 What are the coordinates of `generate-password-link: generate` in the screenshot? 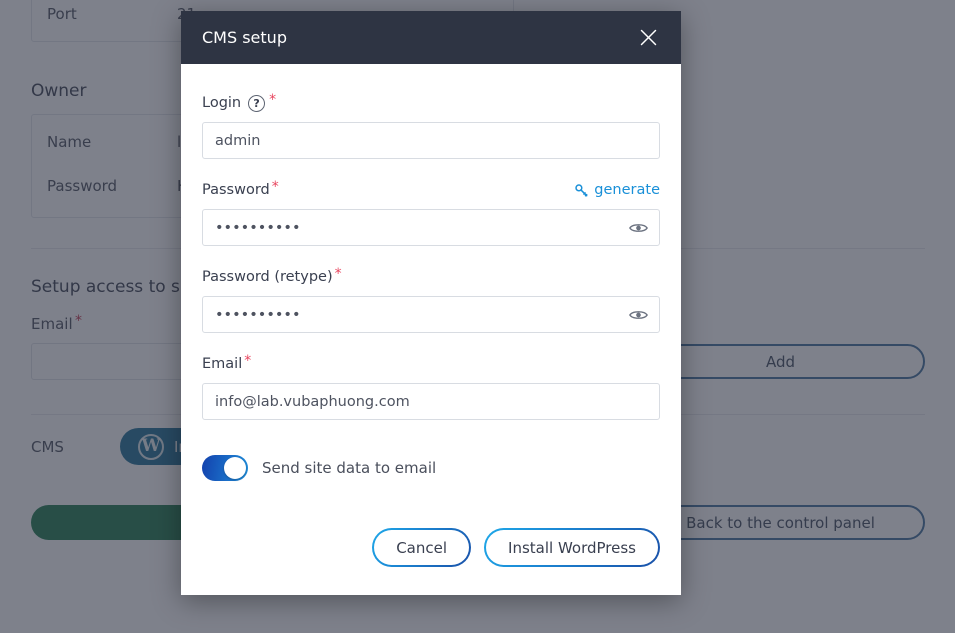 It's located at (617, 190).